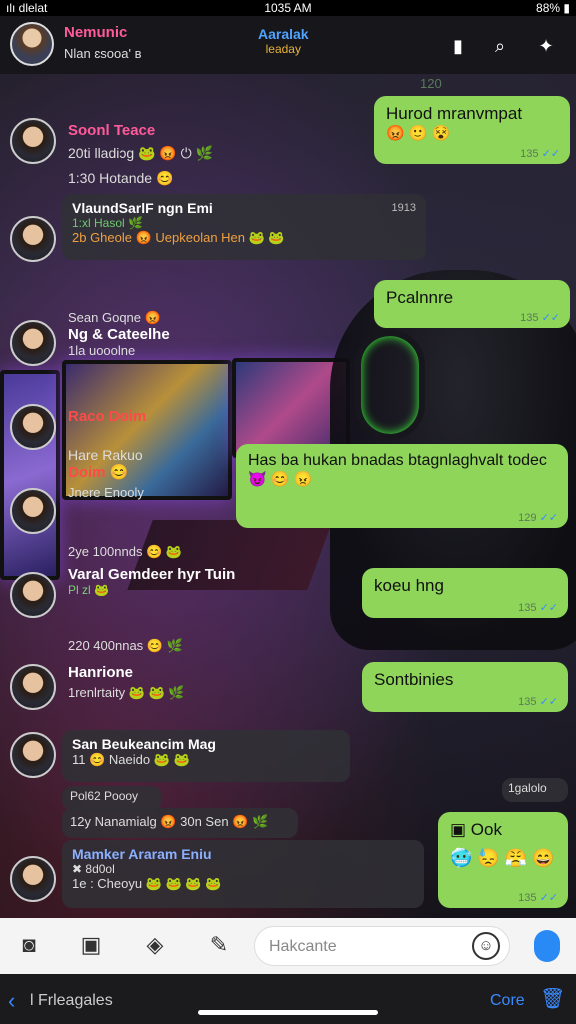 The image size is (576, 1024). Describe the element at coordinates (288, 999) in the screenshot. I see `bottom-bar: ‹ l Frleagales Core 🗑` at that location.